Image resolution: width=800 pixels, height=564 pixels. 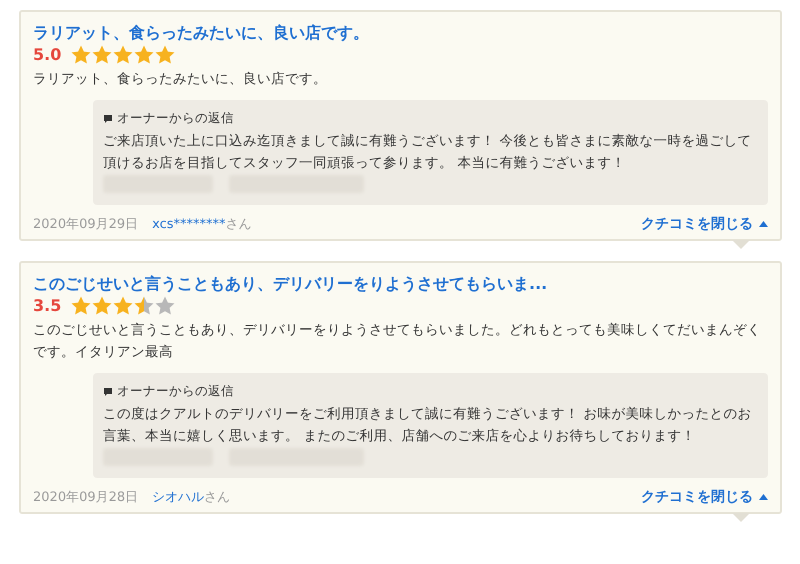 I want to click on reviewer-name: シオハル, so click(x=178, y=497).